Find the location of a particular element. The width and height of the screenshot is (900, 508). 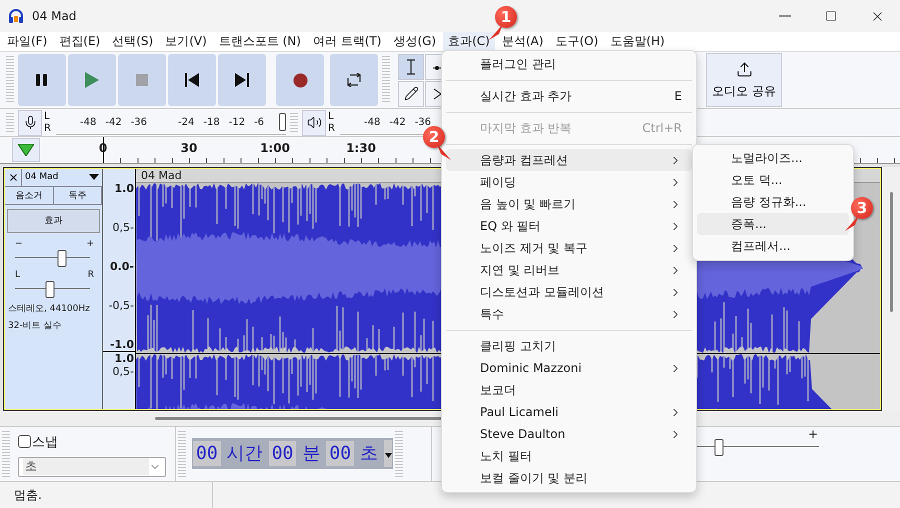

menu-entry: 디스토션과 모듈레이션 is located at coordinates (569, 292).